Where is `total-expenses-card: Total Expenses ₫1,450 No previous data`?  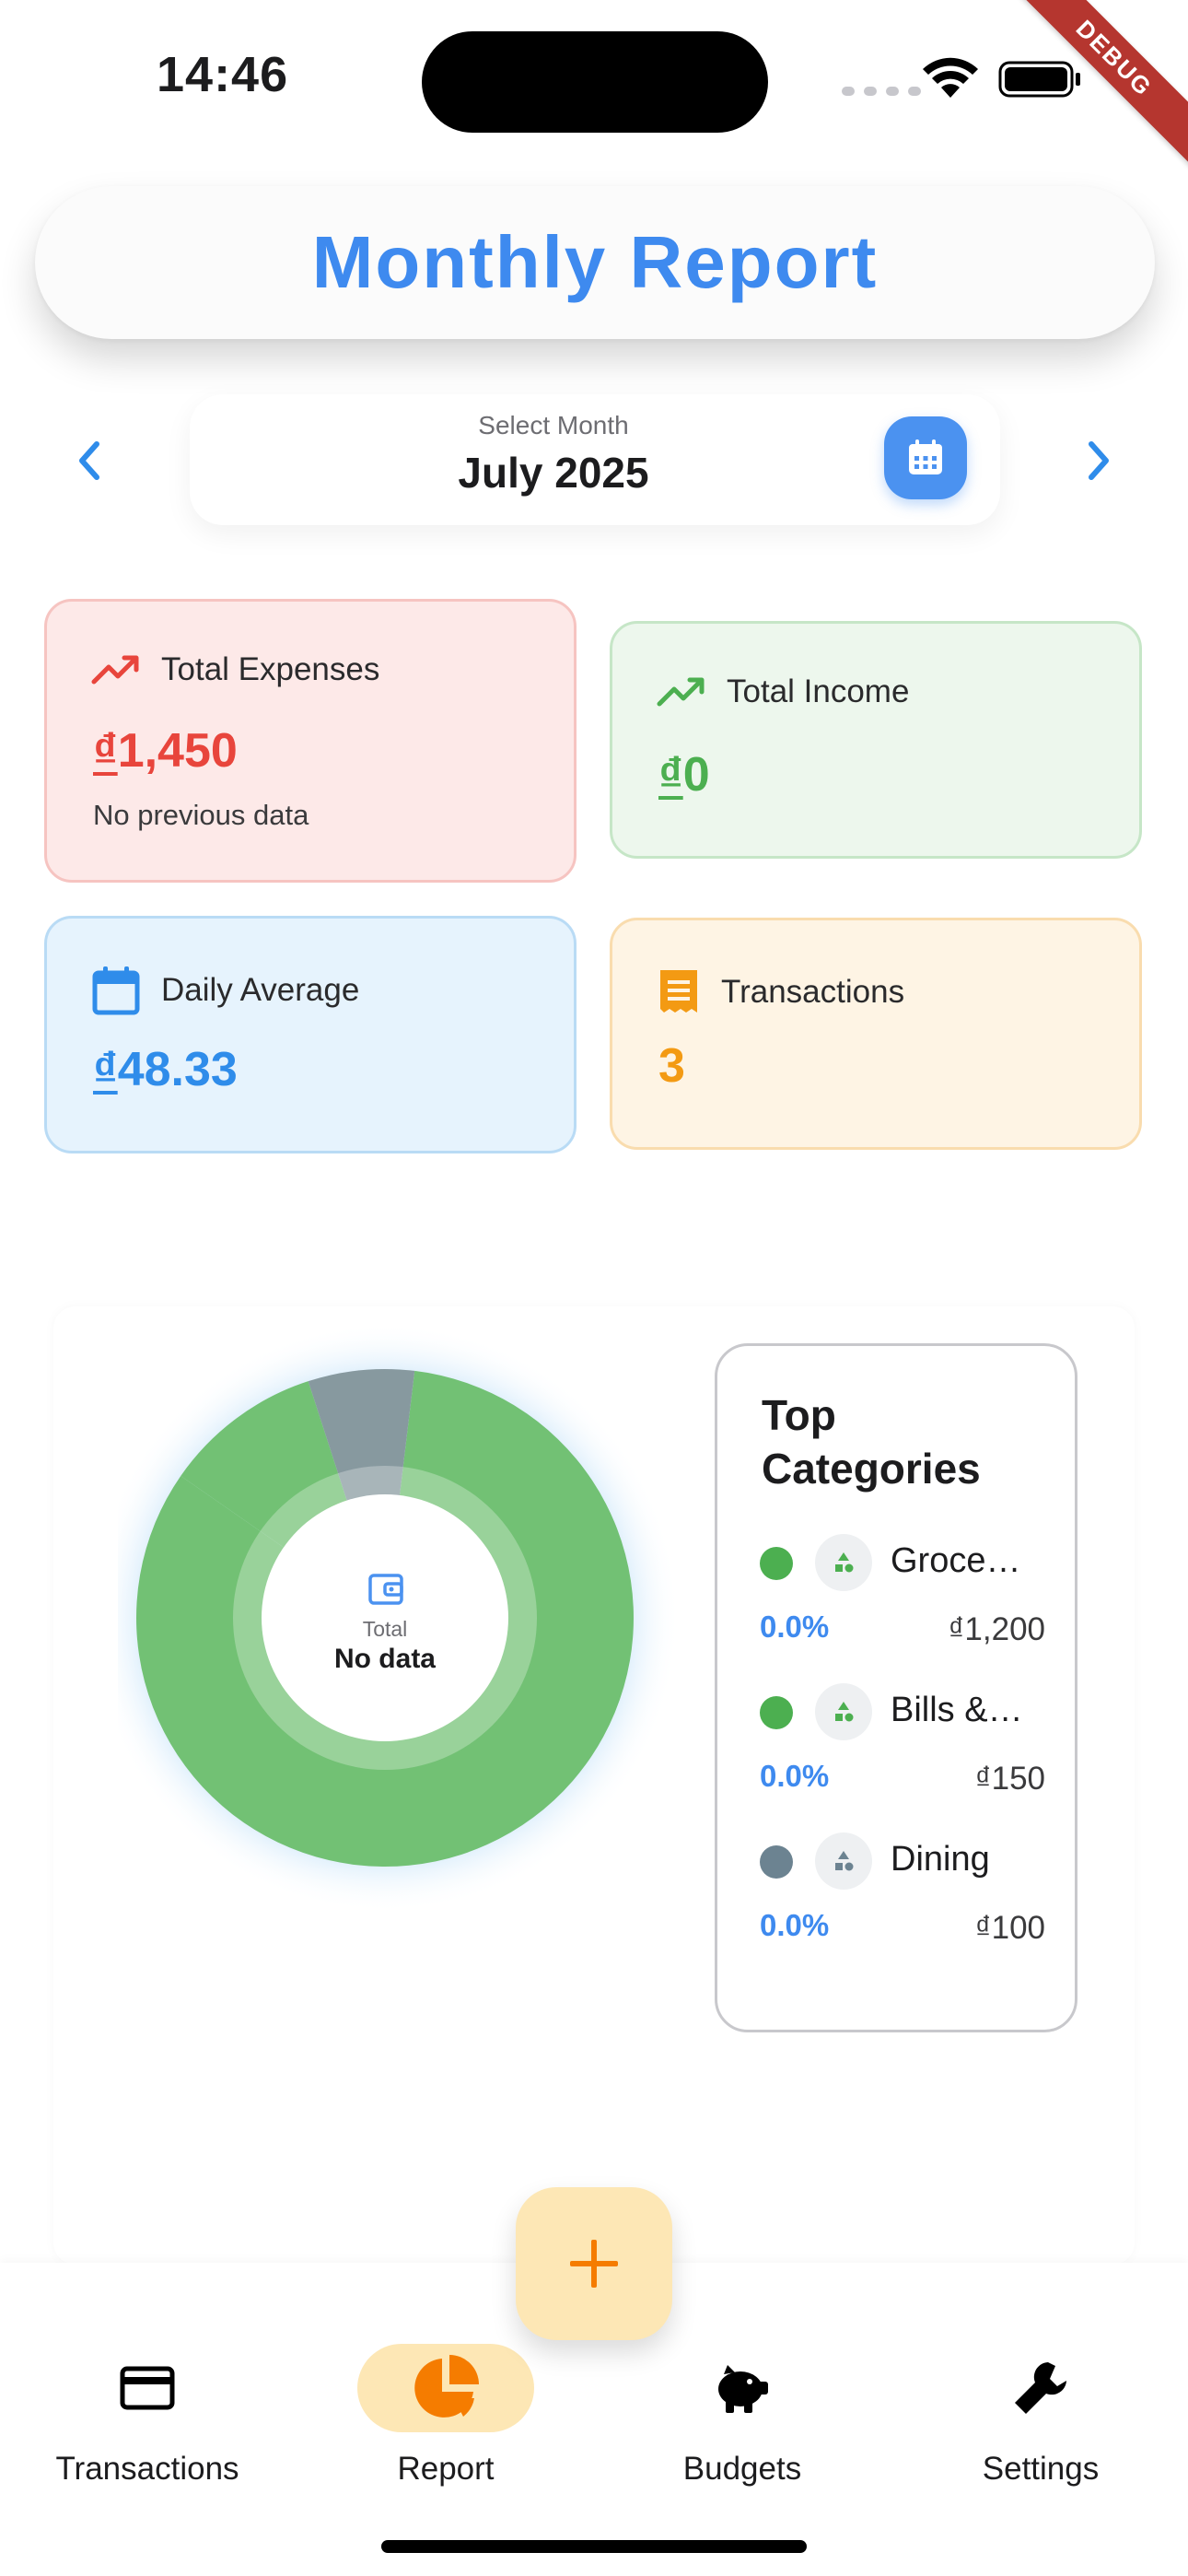 total-expenses-card: Total Expenses ₫1,450 No previous data is located at coordinates (311, 741).